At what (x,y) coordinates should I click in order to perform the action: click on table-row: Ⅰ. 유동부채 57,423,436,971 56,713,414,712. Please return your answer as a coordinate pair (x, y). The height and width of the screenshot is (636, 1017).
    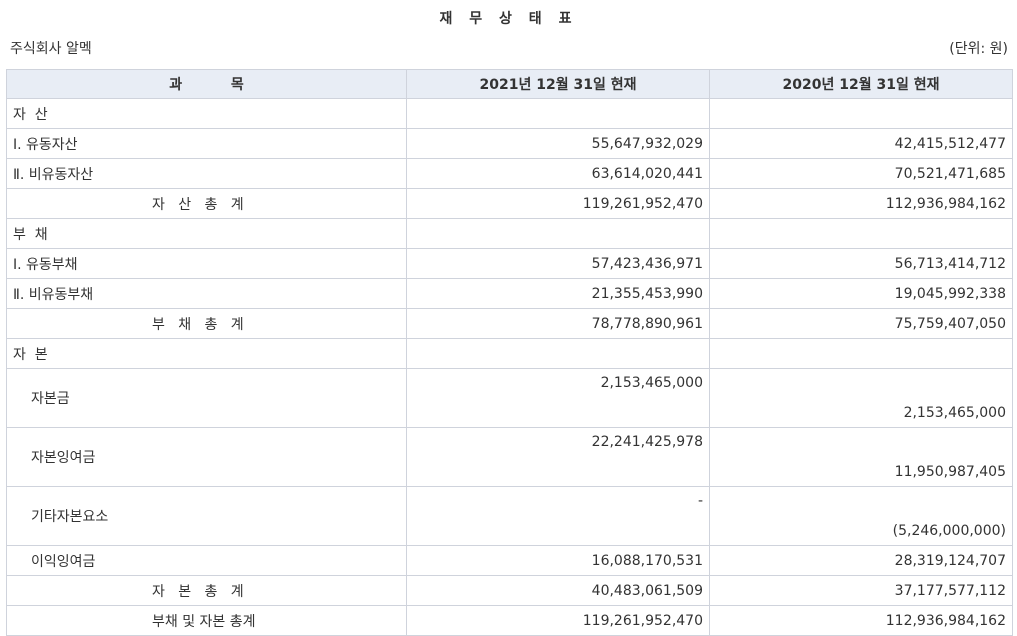
    Looking at the image, I should click on (509, 263).